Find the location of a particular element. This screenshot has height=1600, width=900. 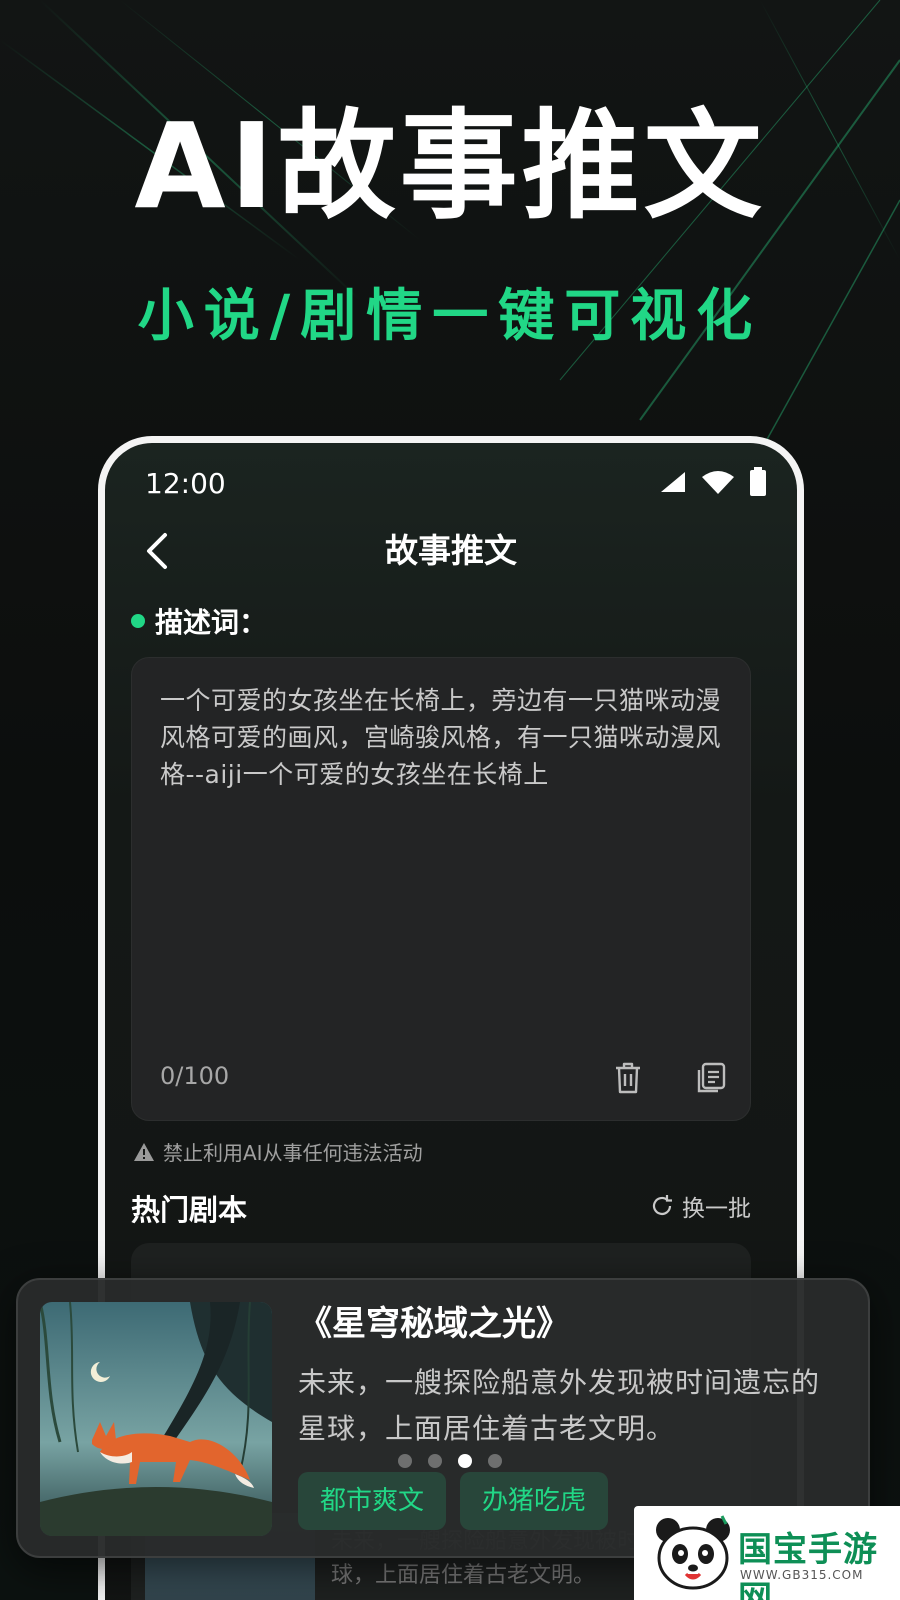

hero-subtitle: 小说/剧情一键可视化 is located at coordinates (450, 316).